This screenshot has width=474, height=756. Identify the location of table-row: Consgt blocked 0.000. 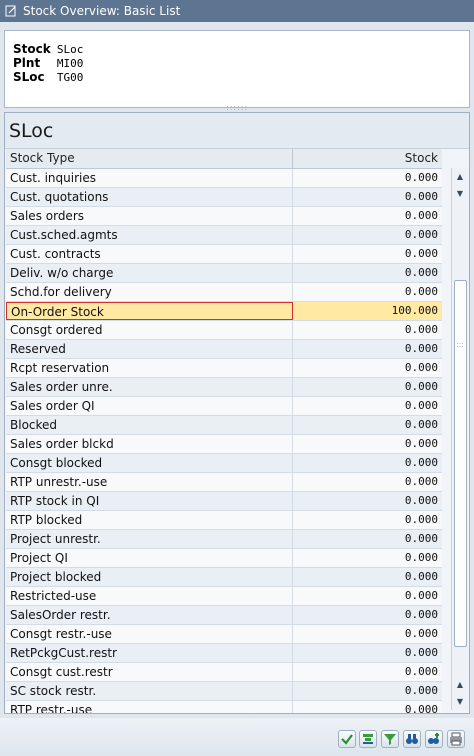
(224, 463).